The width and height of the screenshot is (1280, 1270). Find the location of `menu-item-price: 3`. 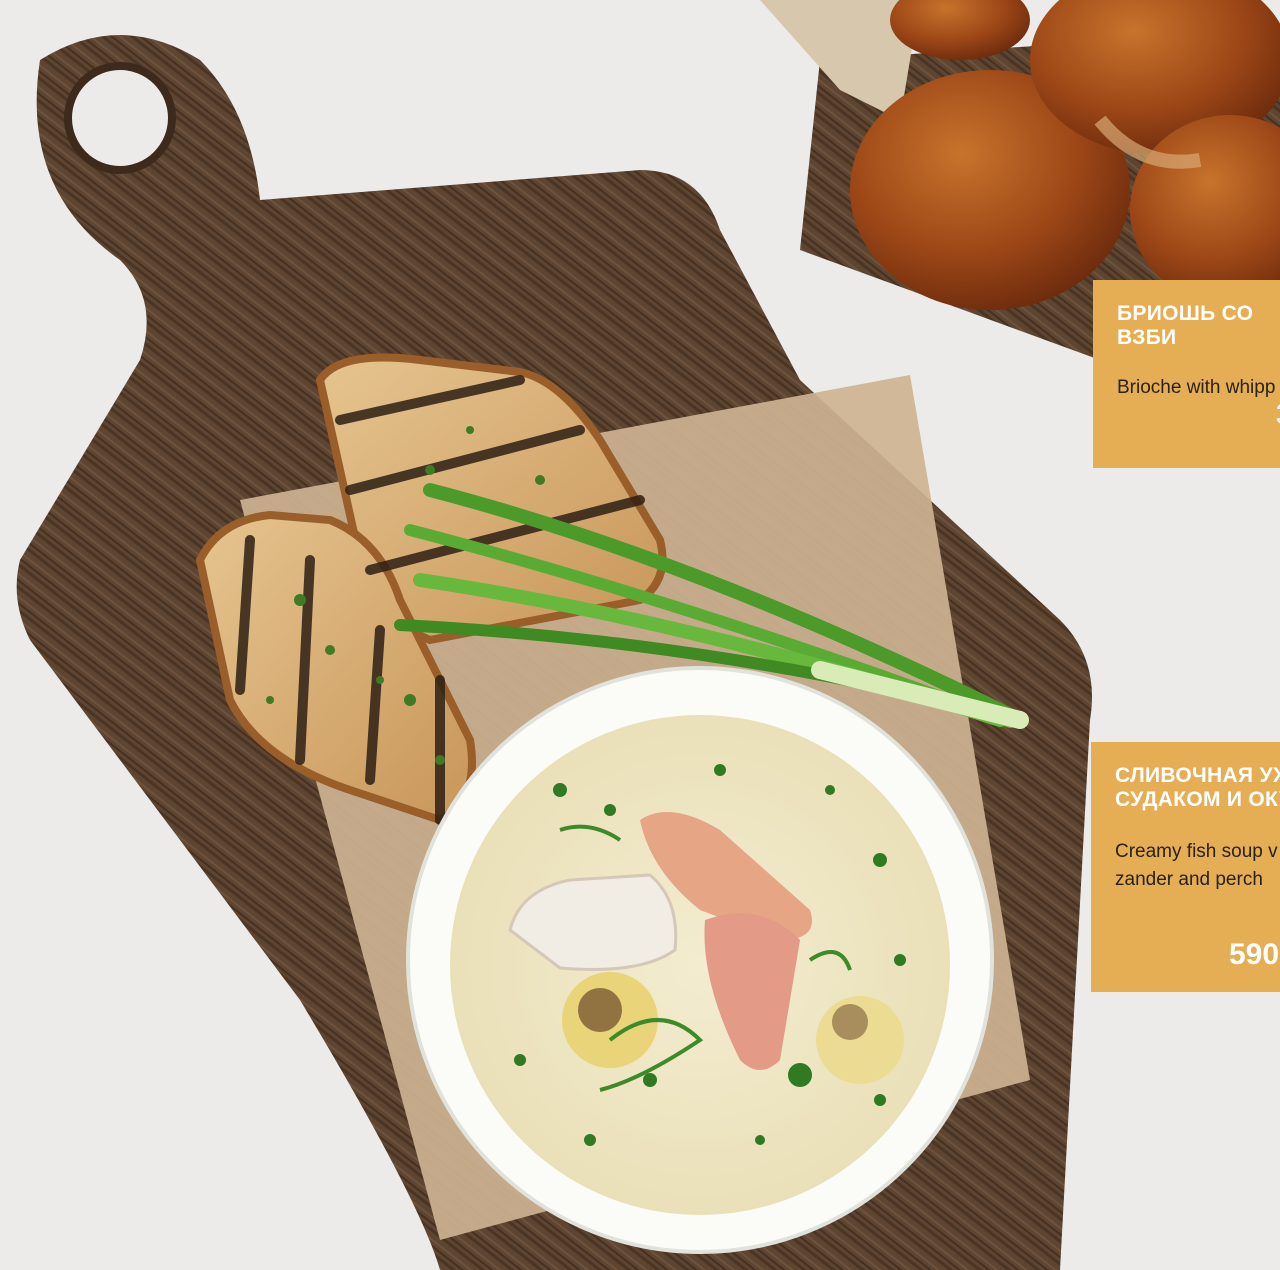

menu-item-price: 3 is located at coordinates (1278, 415).